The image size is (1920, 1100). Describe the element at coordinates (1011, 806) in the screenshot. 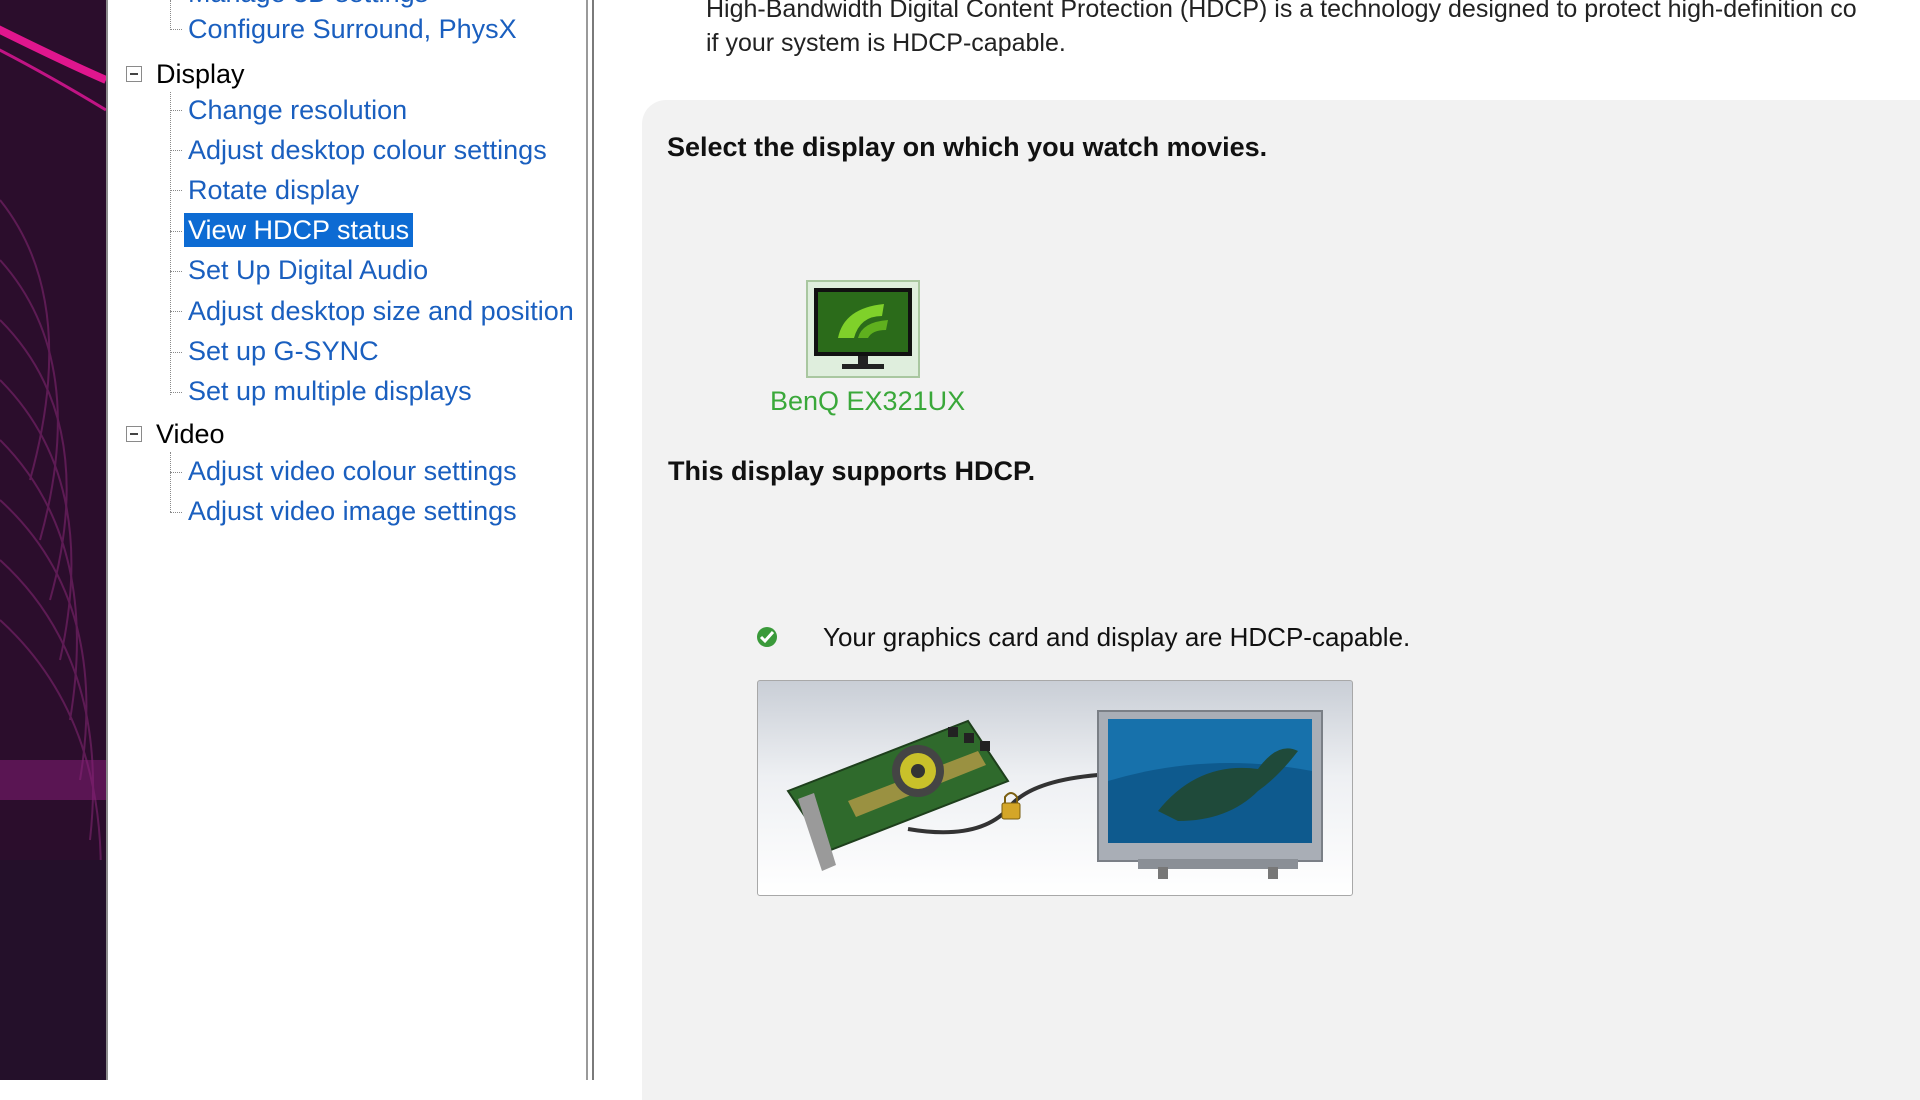

I see `lock-icon` at that location.